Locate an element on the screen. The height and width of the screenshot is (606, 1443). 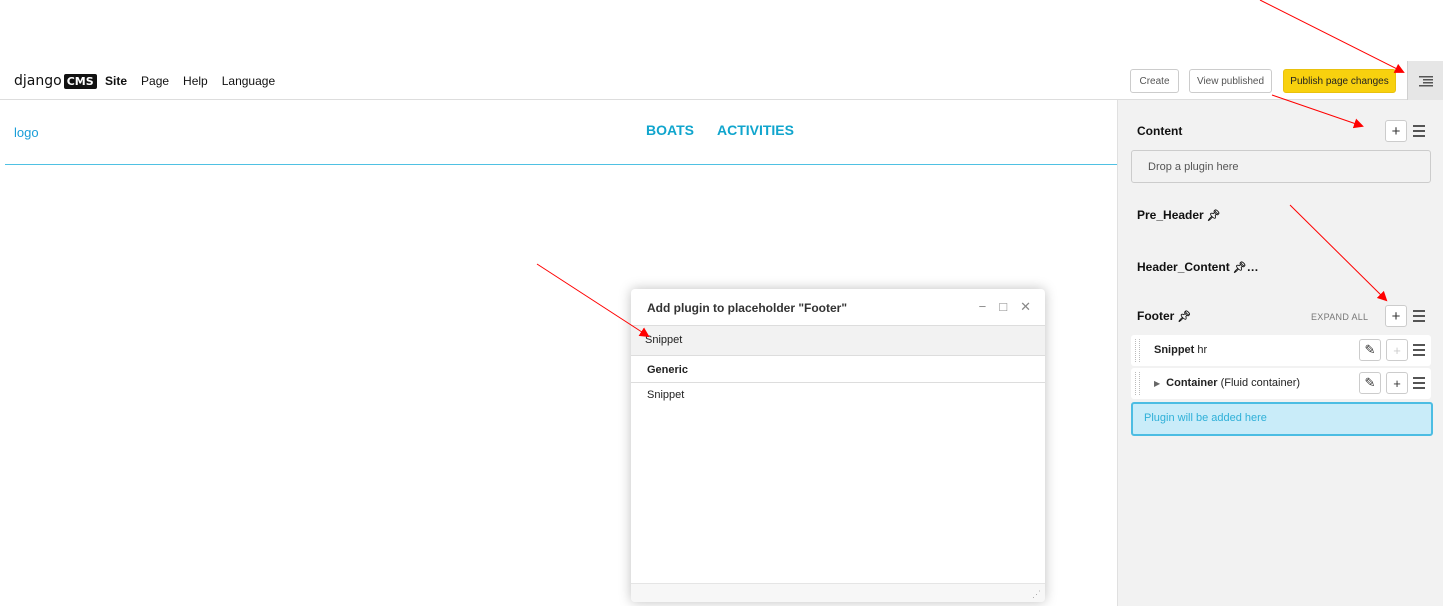
plugin-row-snippet: Snippet hr ✎ + is located at coordinates (1281, 350).